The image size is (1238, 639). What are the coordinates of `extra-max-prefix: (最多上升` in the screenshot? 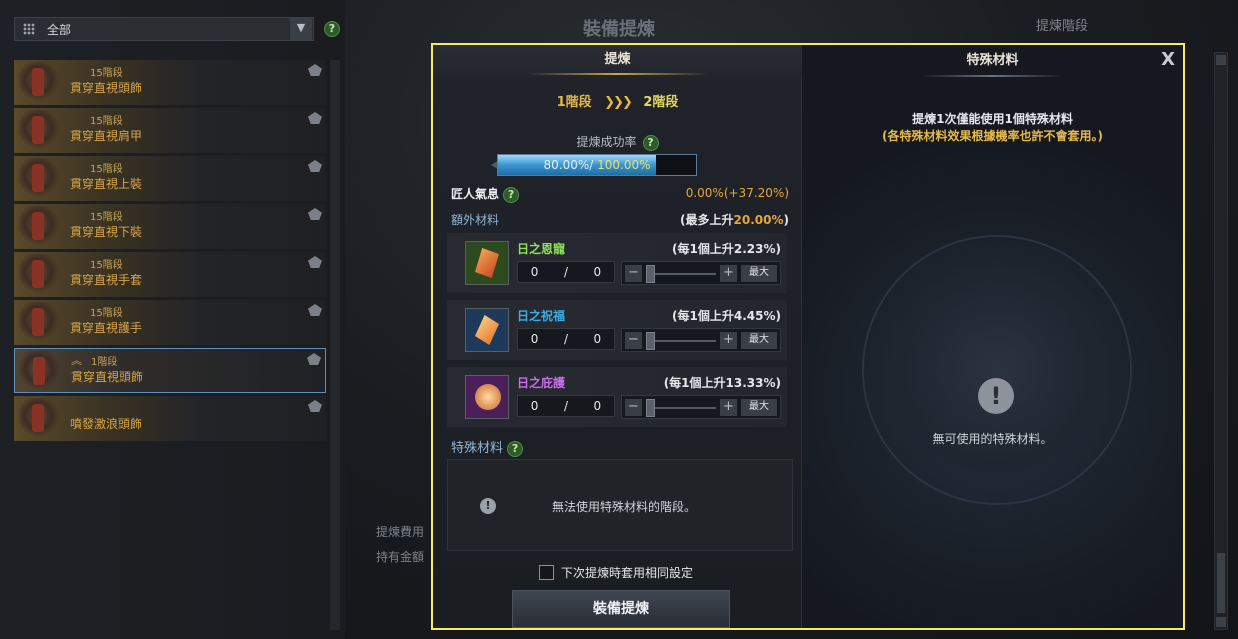 It's located at (707, 220).